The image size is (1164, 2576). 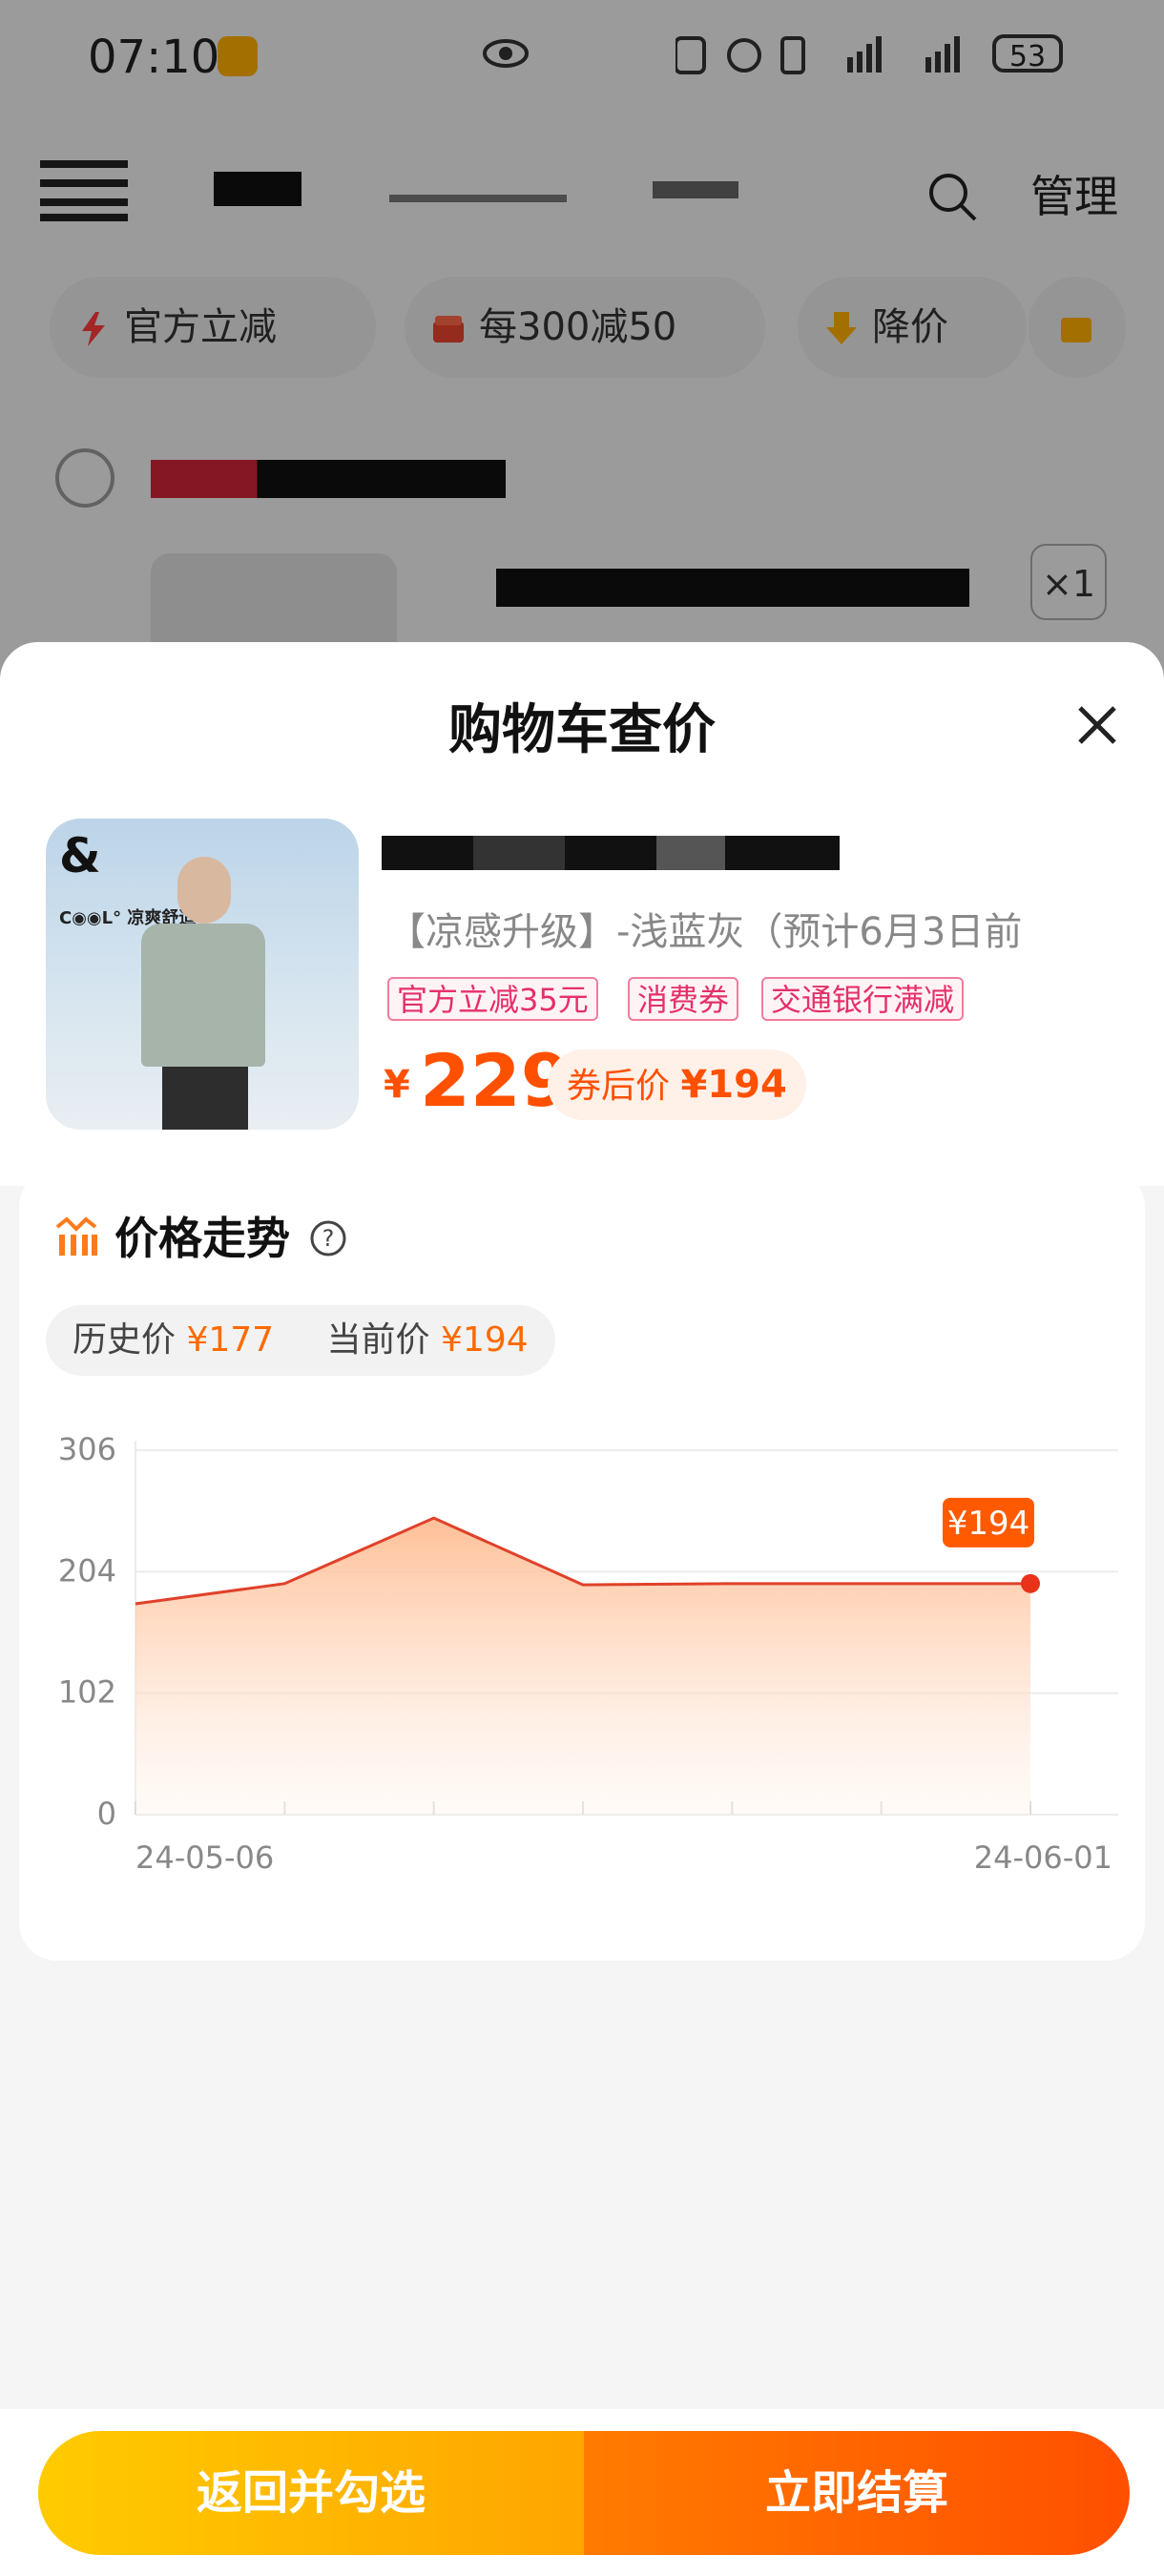 What do you see at coordinates (125, 1340) in the screenshot?
I see `history-price-label: 历史价` at bounding box center [125, 1340].